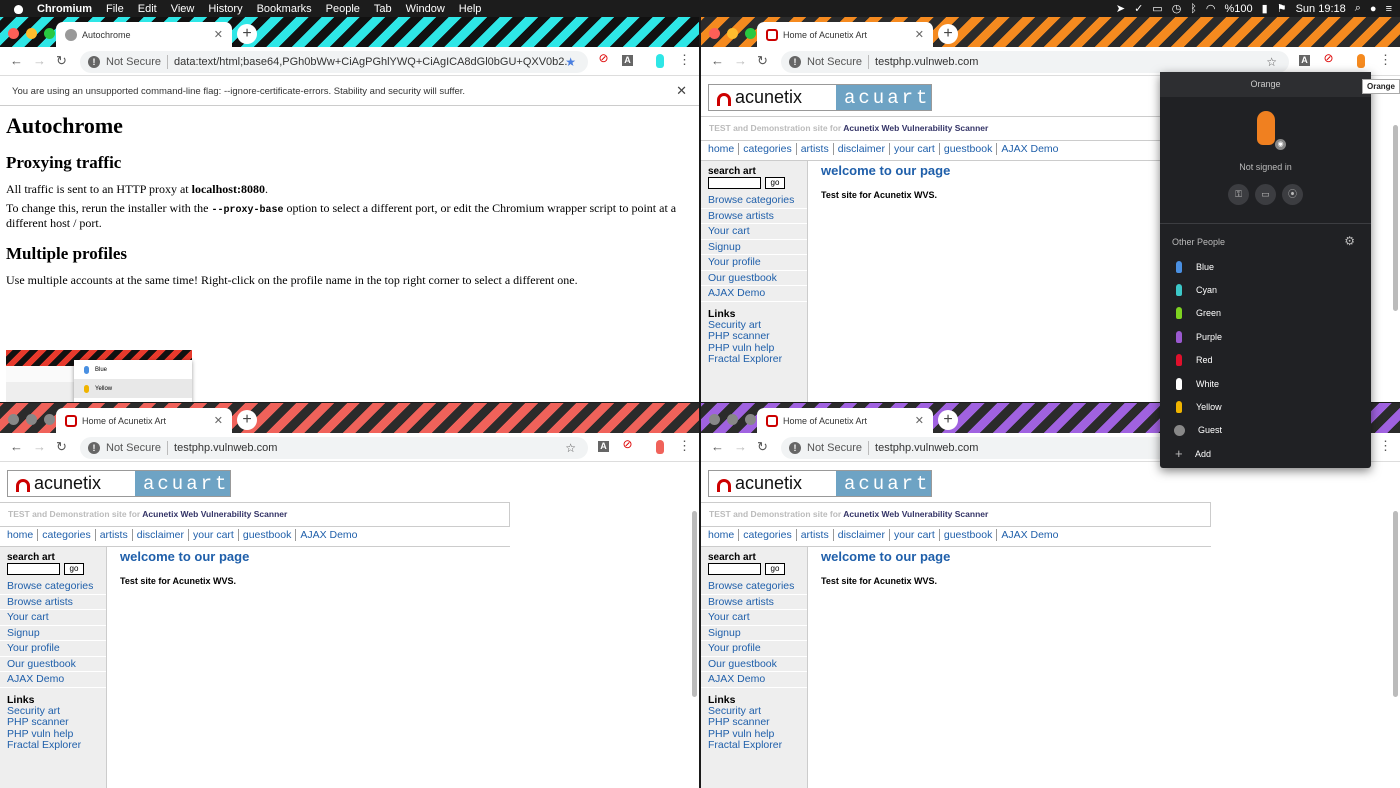 The image size is (1400, 788). Describe the element at coordinates (53, 664) in the screenshot. I see `sidebar-item-our-guestbook: Our guestbook` at that location.